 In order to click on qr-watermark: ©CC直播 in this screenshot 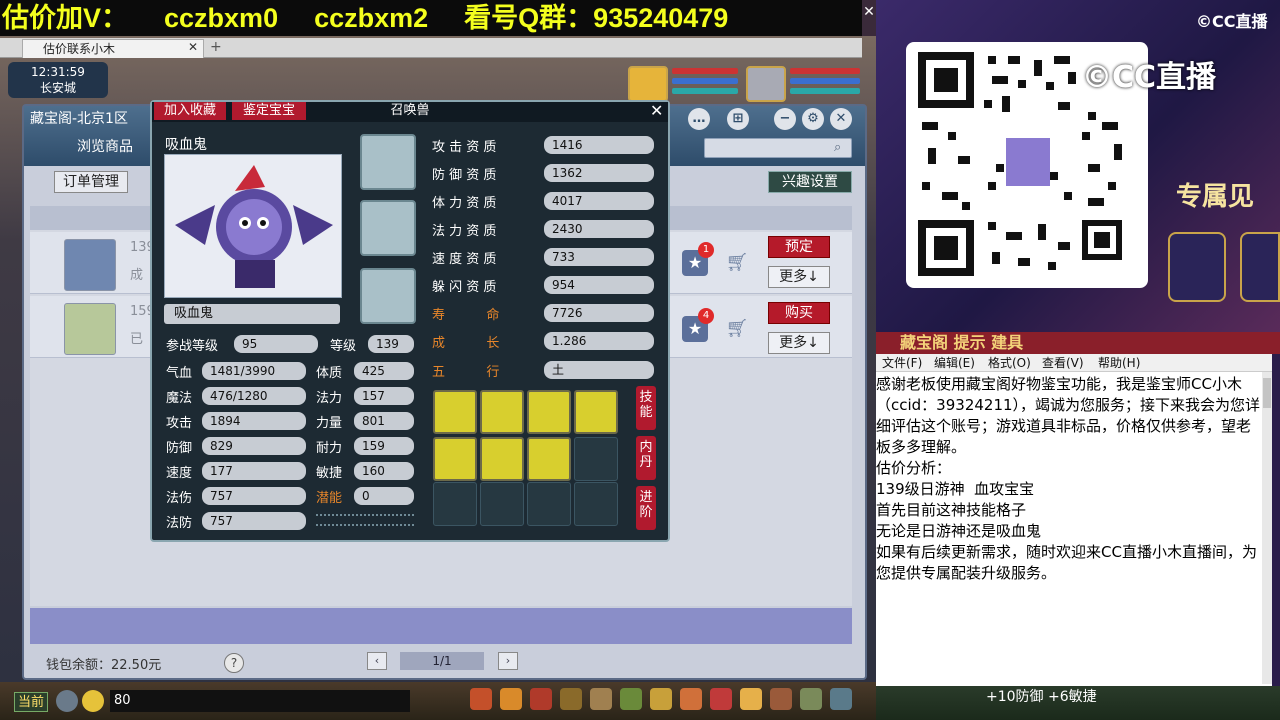, I will do `click(1149, 77)`.